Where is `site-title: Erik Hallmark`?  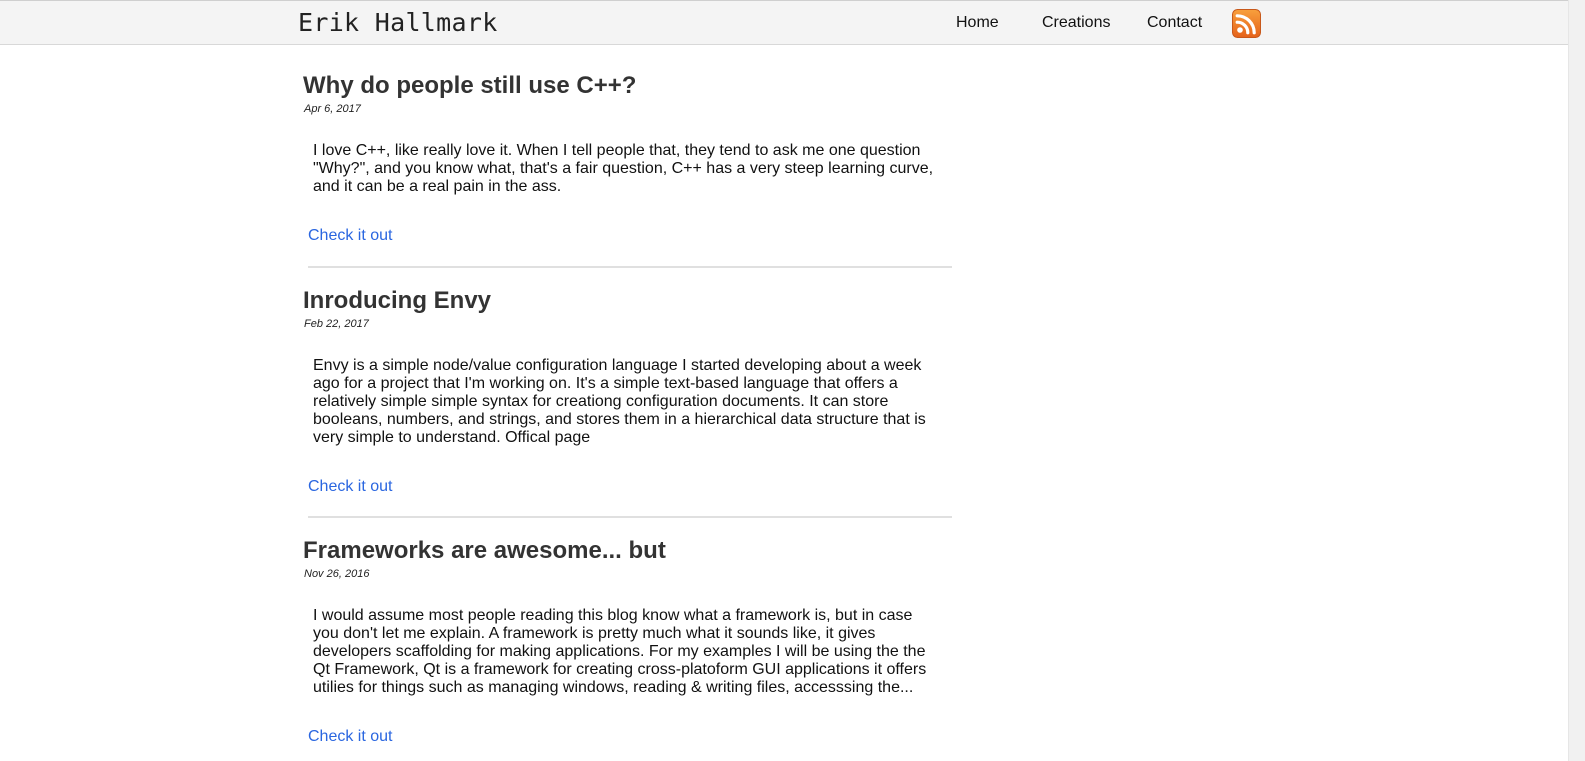 site-title: Erik Hallmark is located at coordinates (398, 22).